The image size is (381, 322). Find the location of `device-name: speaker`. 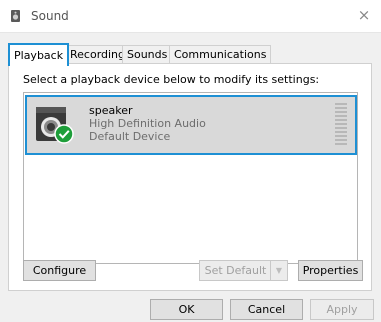

device-name: speaker is located at coordinates (111, 110).